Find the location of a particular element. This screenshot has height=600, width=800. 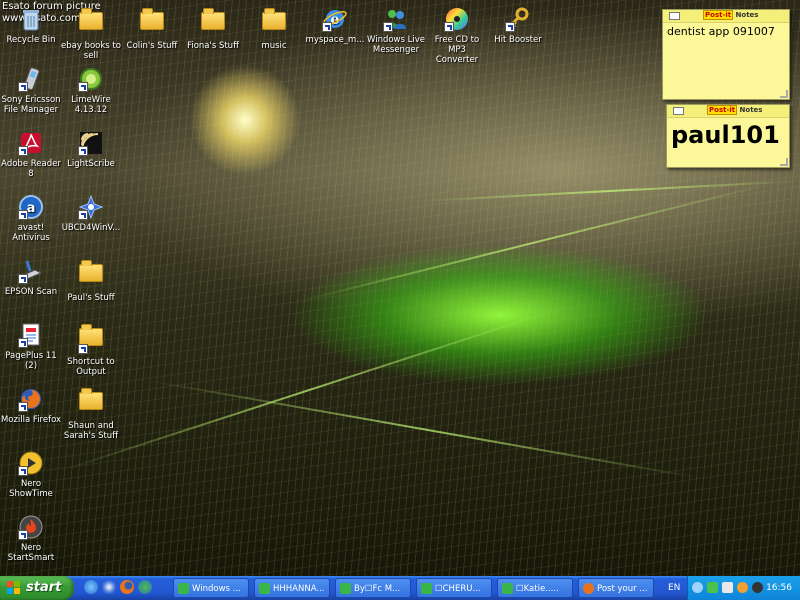

icon-label: avast! Antivirus is located at coordinates (31, 233).